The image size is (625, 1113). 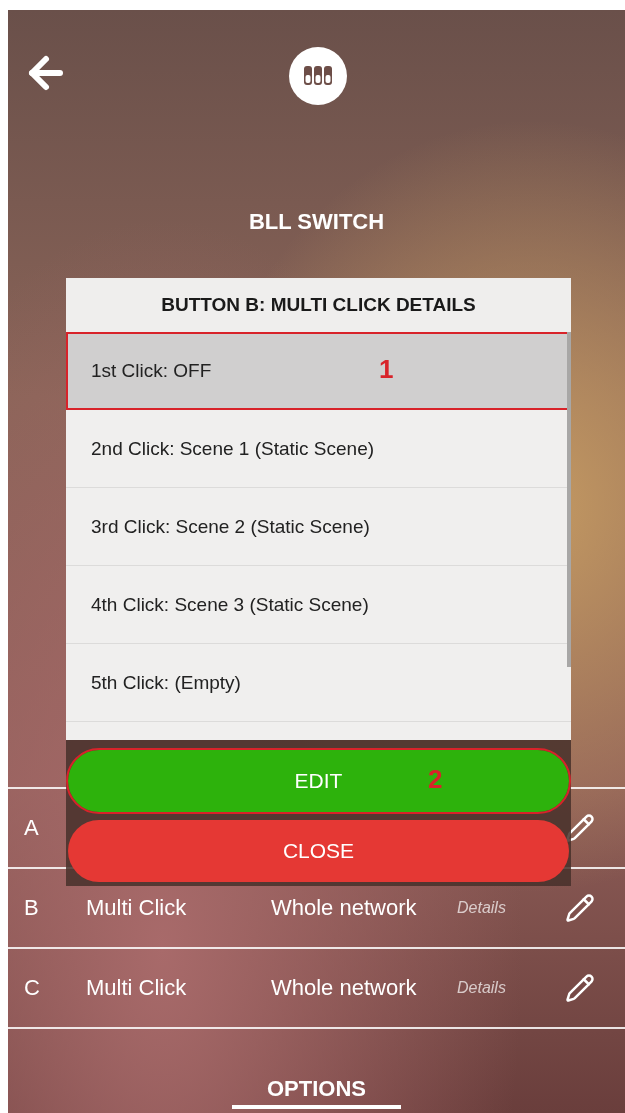 What do you see at coordinates (32, 828) in the screenshot?
I see `row-letter: A` at bounding box center [32, 828].